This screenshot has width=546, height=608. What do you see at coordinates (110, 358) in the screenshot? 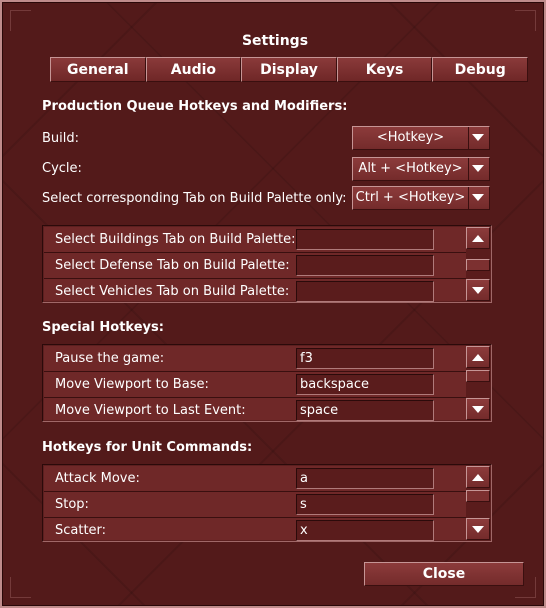
I see `hotkey-label: Pause the game:` at bounding box center [110, 358].